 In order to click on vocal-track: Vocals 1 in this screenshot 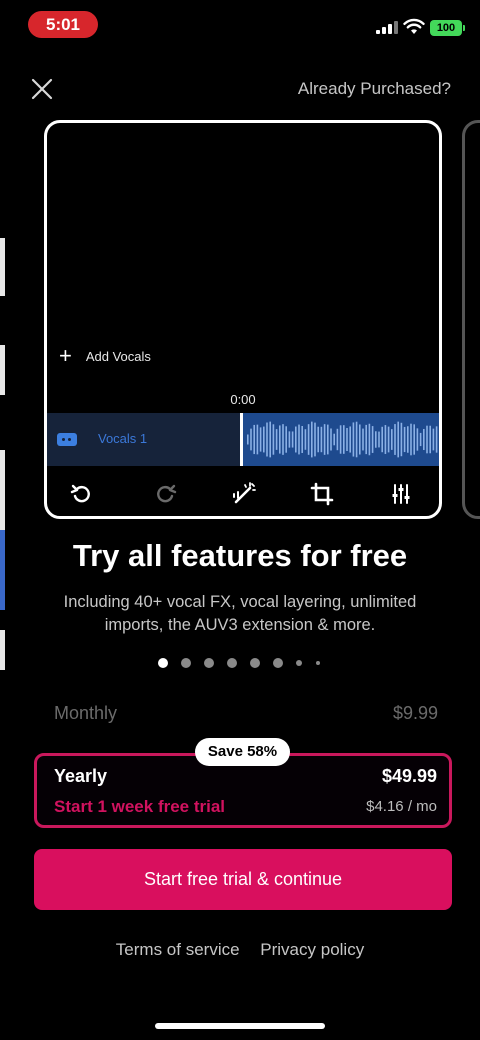, I will do `click(243, 439)`.